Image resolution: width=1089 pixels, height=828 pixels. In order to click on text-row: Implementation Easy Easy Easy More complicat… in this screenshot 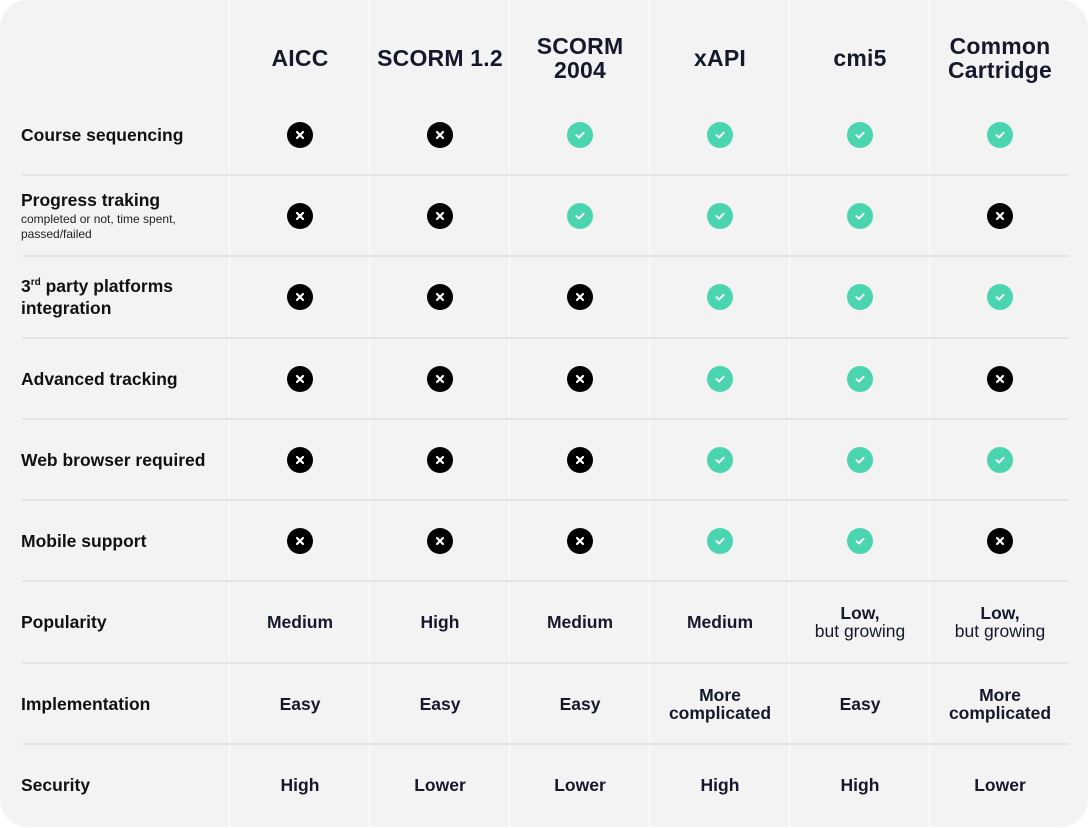, I will do `click(544, 703)`.